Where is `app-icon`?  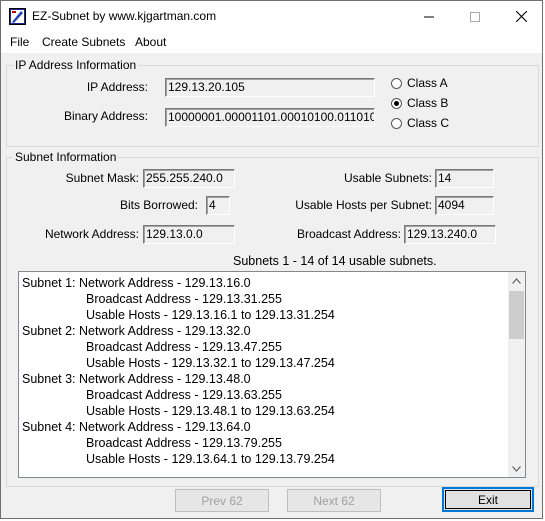
app-icon is located at coordinates (17, 16).